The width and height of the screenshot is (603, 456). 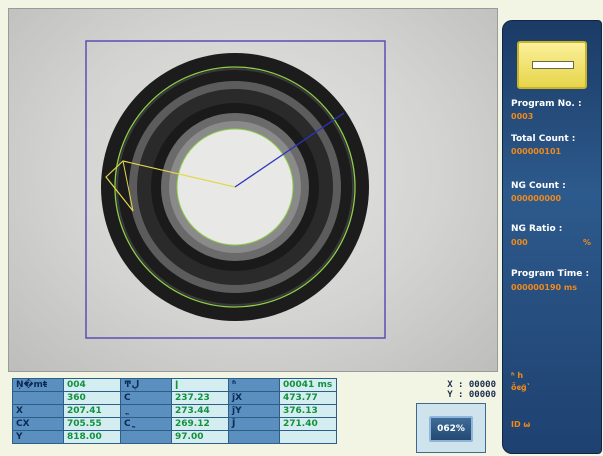 What do you see at coordinates (254, 385) in the screenshot?
I see `table-cell-label: ʱ` at bounding box center [254, 385].